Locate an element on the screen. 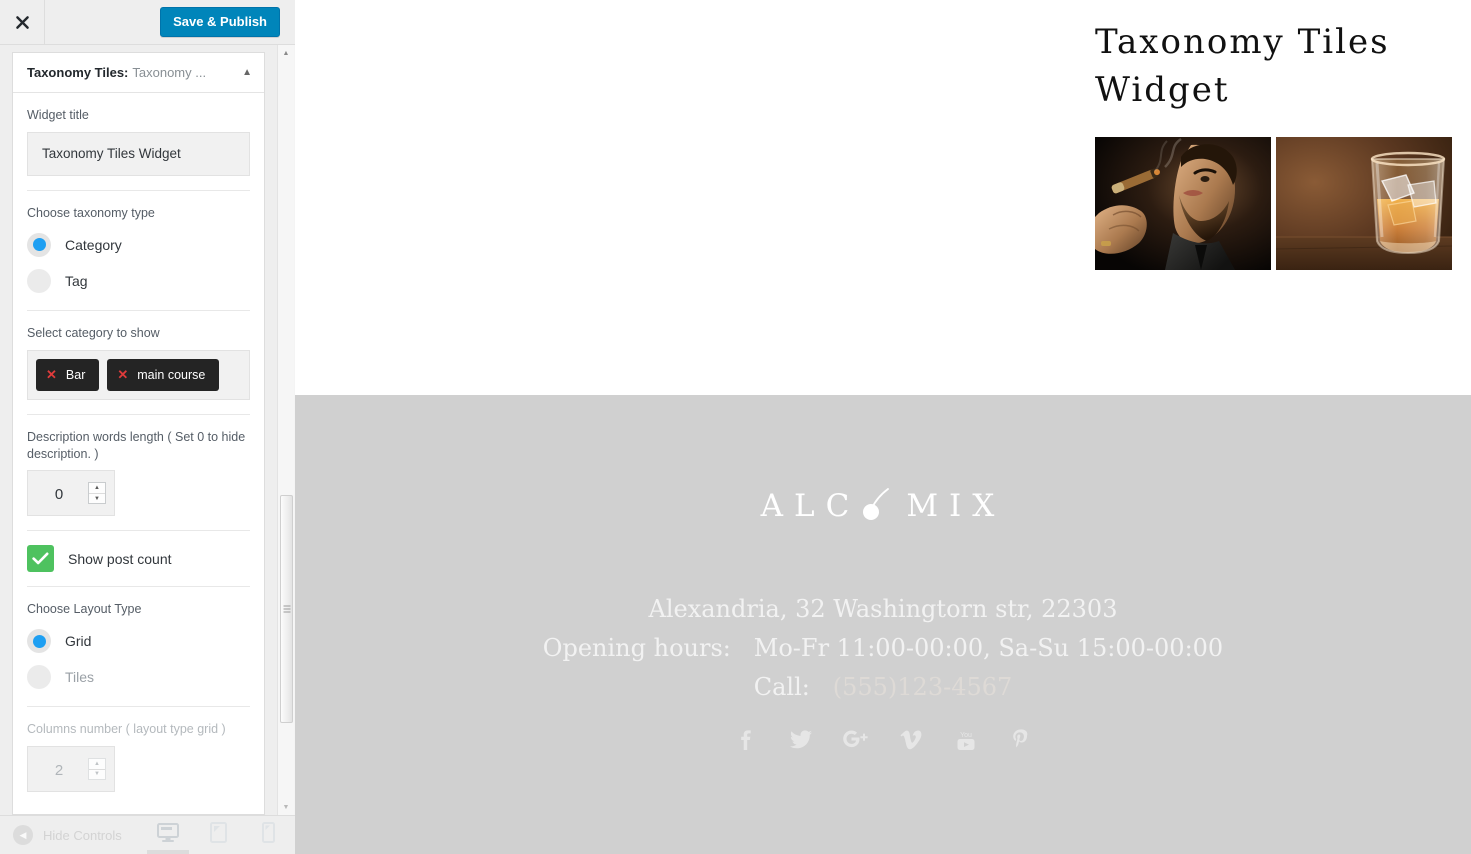 The image size is (1471, 854). close-icon is located at coordinates (22, 22).